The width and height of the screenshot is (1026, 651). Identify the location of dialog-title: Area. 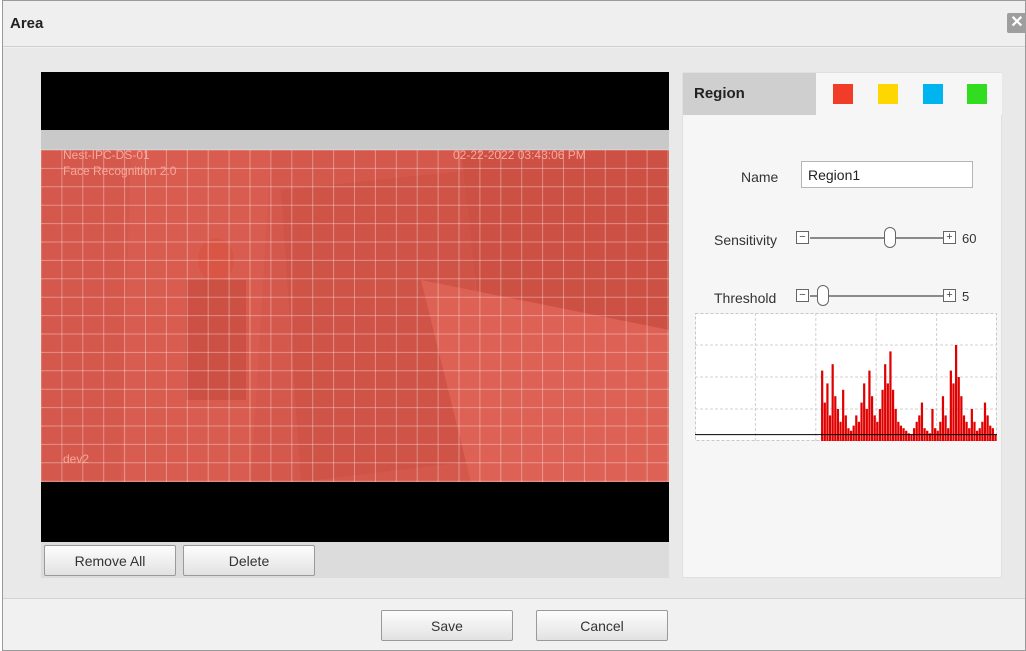
(27, 23).